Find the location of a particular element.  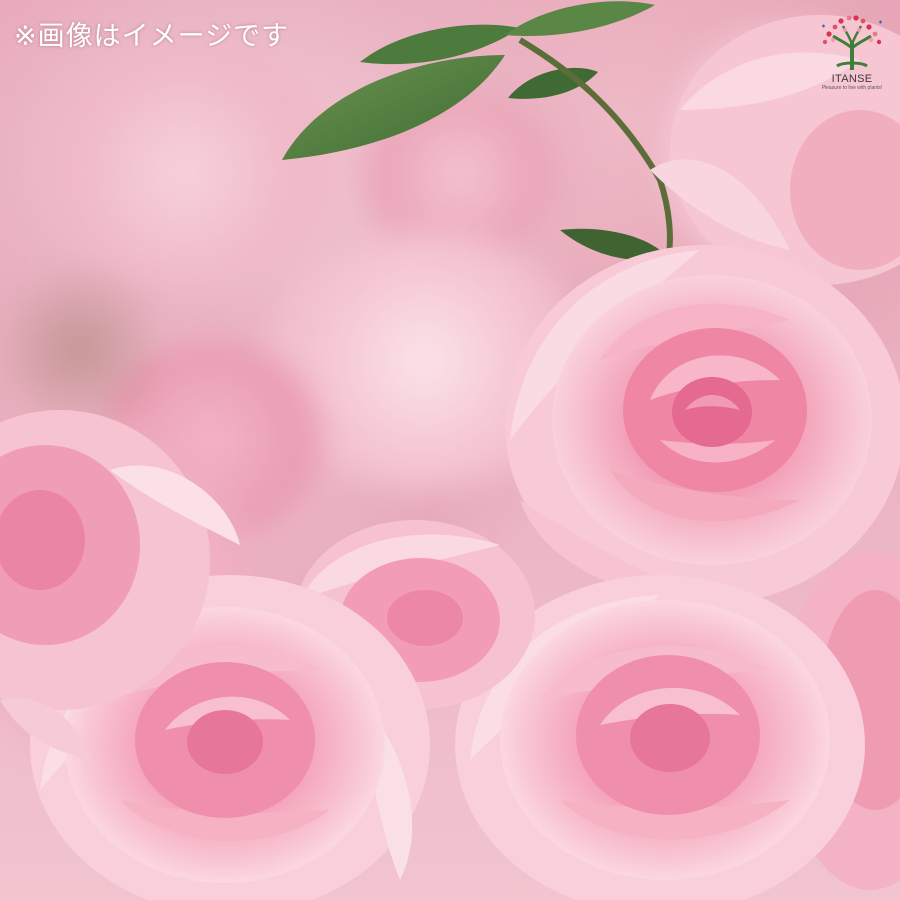

brand-logo: ITANSE Pleasure to live with plants! is located at coordinates (852, 56).